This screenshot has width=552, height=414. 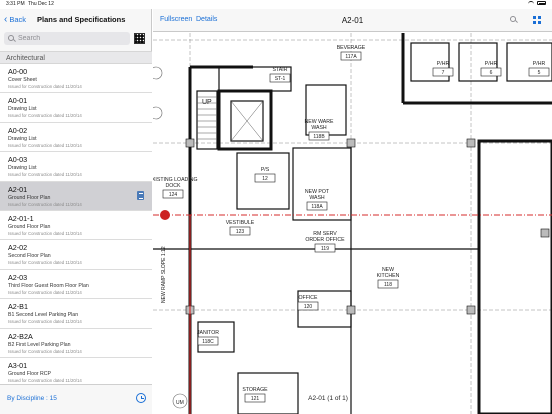 What do you see at coordinates (18, 101) in the screenshot?
I see `sheet-code: A0-01` at bounding box center [18, 101].